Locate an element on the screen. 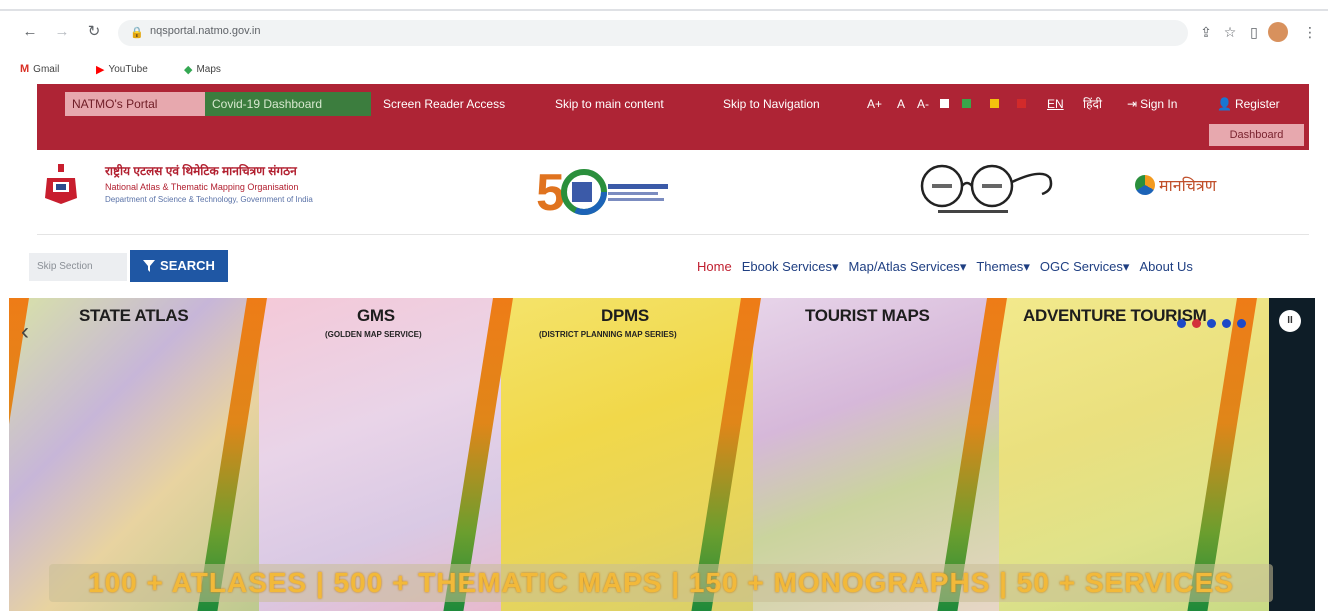 This screenshot has height=611, width=1328. manchitran-logo: मानचित्रण is located at coordinates (1175, 185).